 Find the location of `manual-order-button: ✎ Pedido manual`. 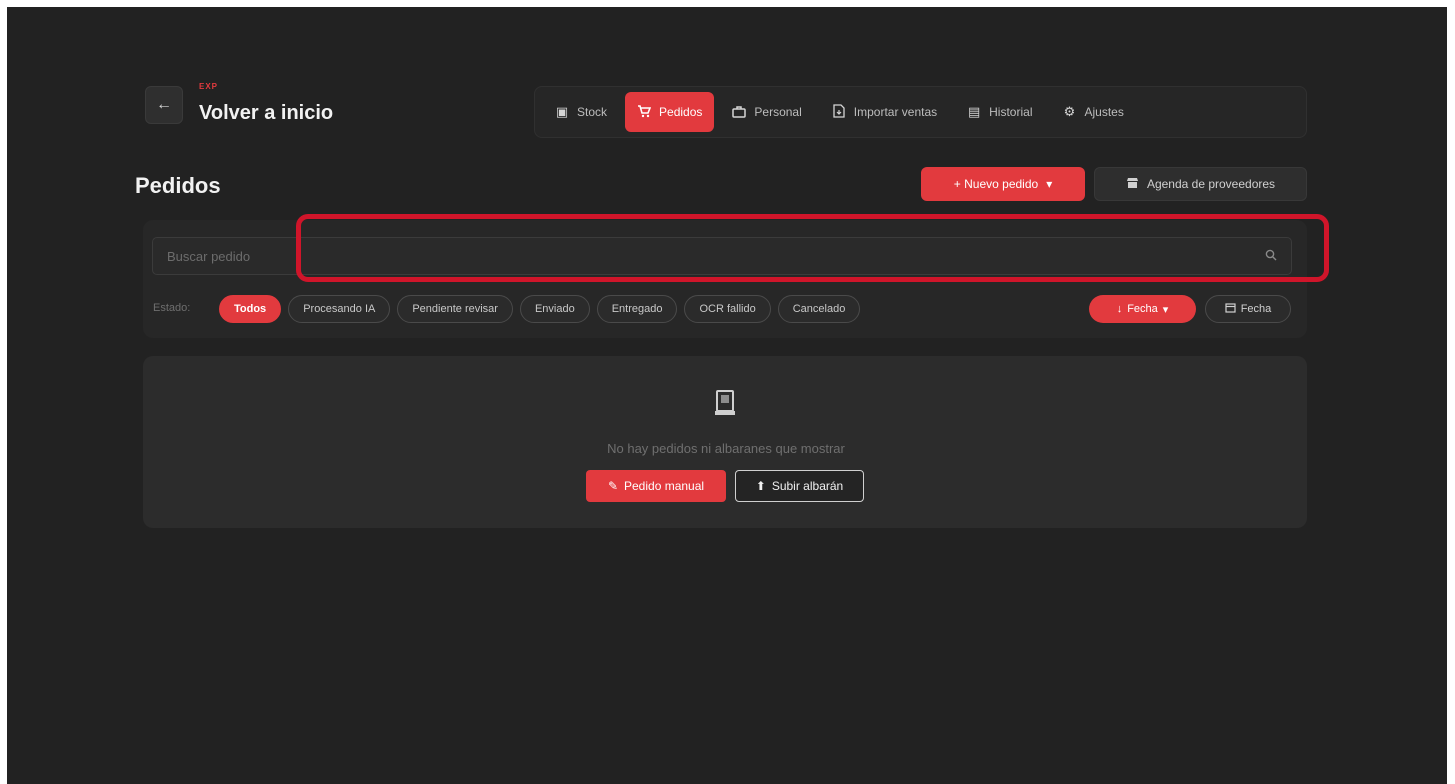

manual-order-button: ✎ Pedido manual is located at coordinates (656, 486).